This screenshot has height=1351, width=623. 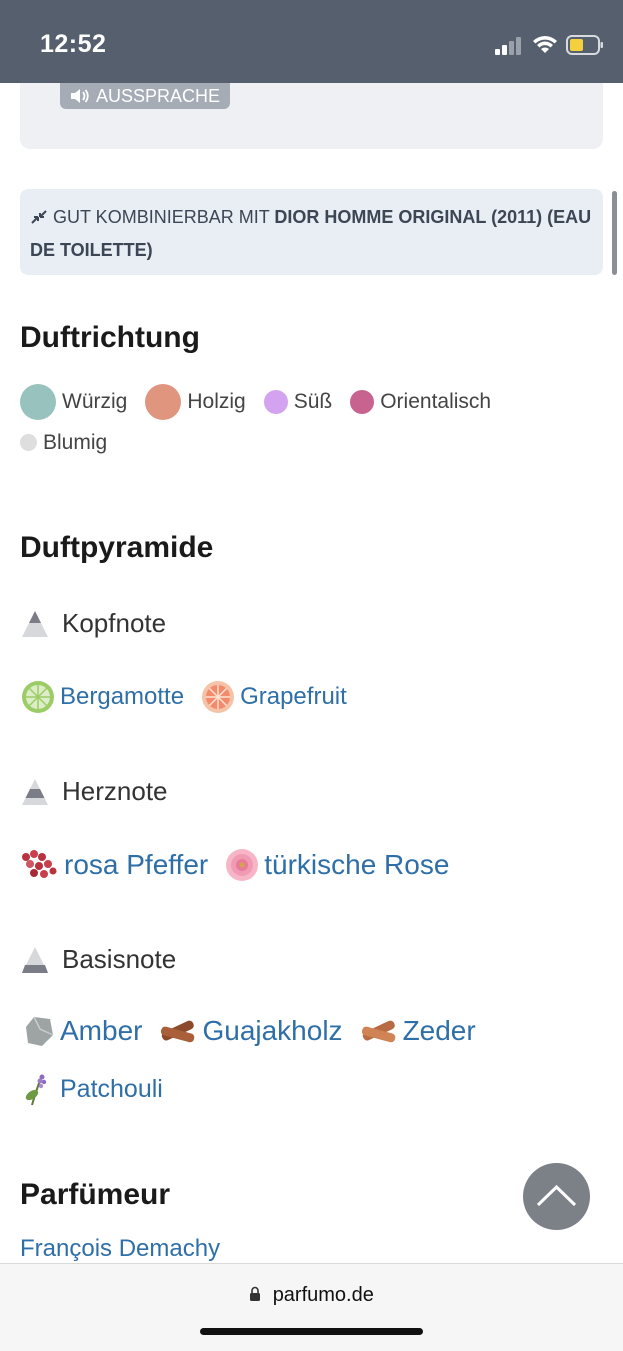 I want to click on note-zeder: Zeder, so click(x=417, y=1031).